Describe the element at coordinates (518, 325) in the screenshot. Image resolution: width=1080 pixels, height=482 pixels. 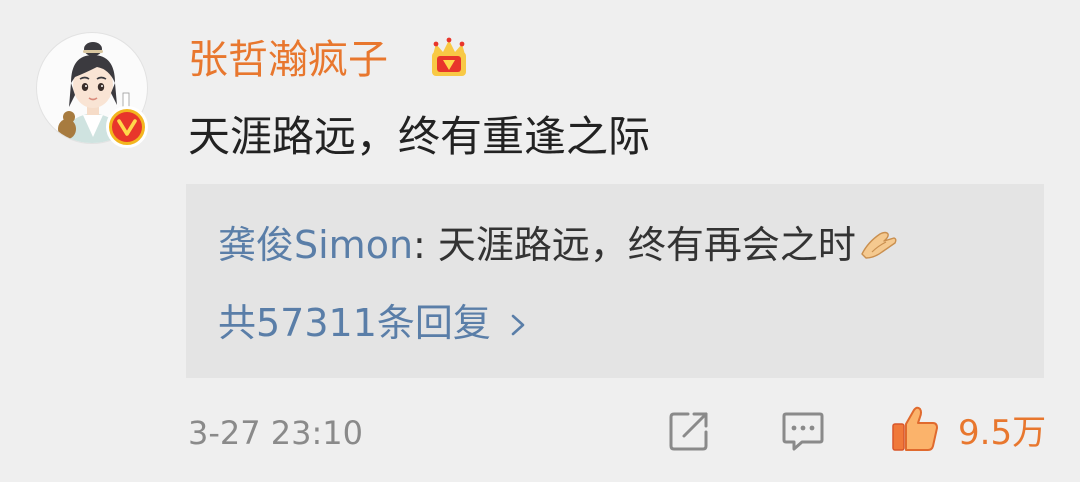
I see `chevron-right-icon` at that location.